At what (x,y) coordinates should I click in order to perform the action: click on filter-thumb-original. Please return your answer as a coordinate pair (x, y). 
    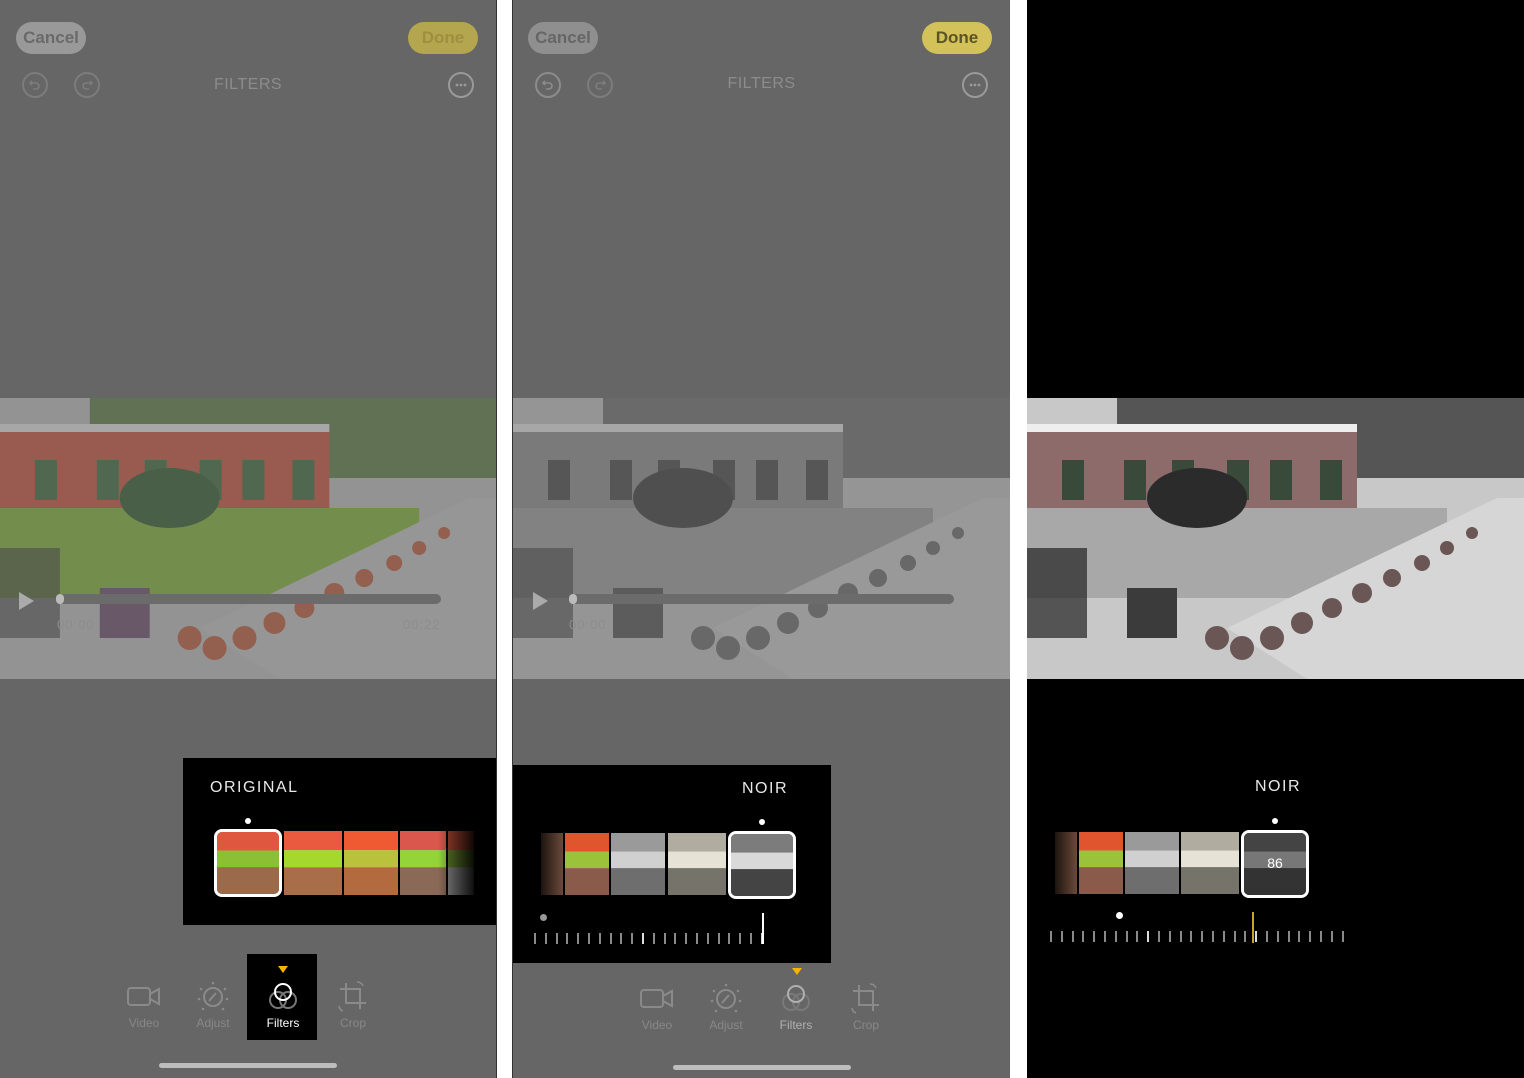
    Looking at the image, I should click on (248, 863).